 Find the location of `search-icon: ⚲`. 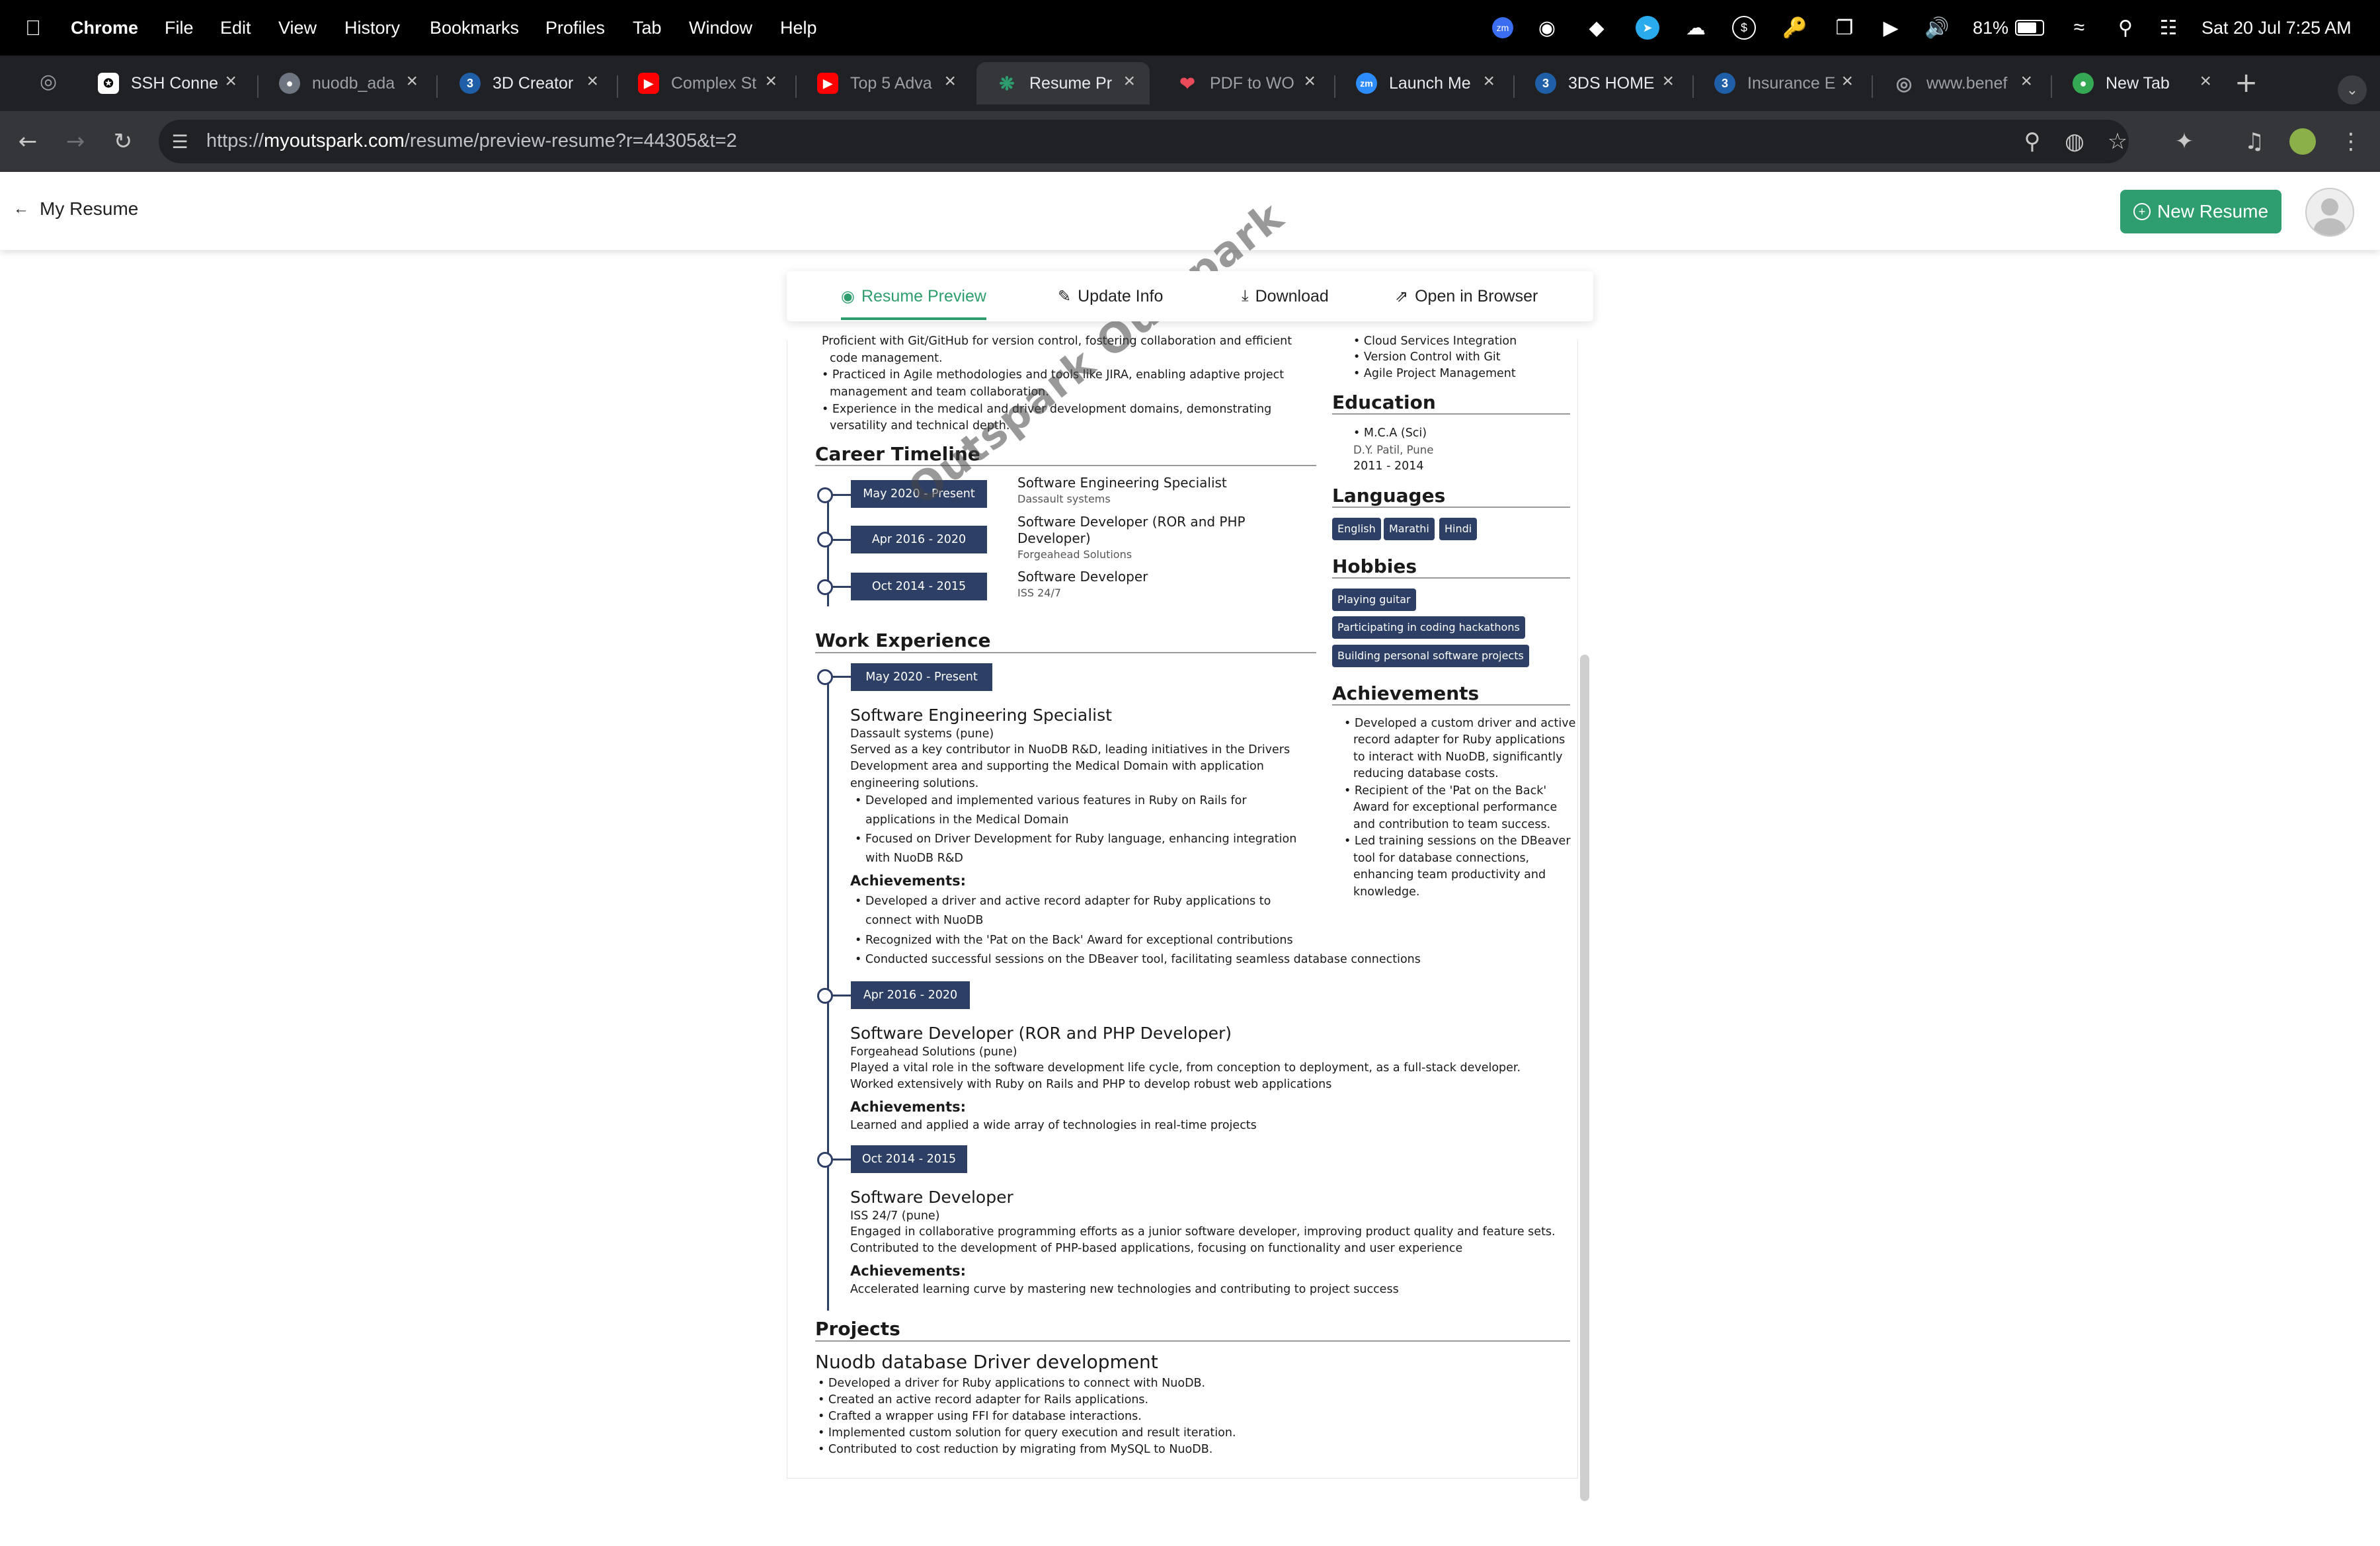

search-icon: ⚲ is located at coordinates (2125, 28).